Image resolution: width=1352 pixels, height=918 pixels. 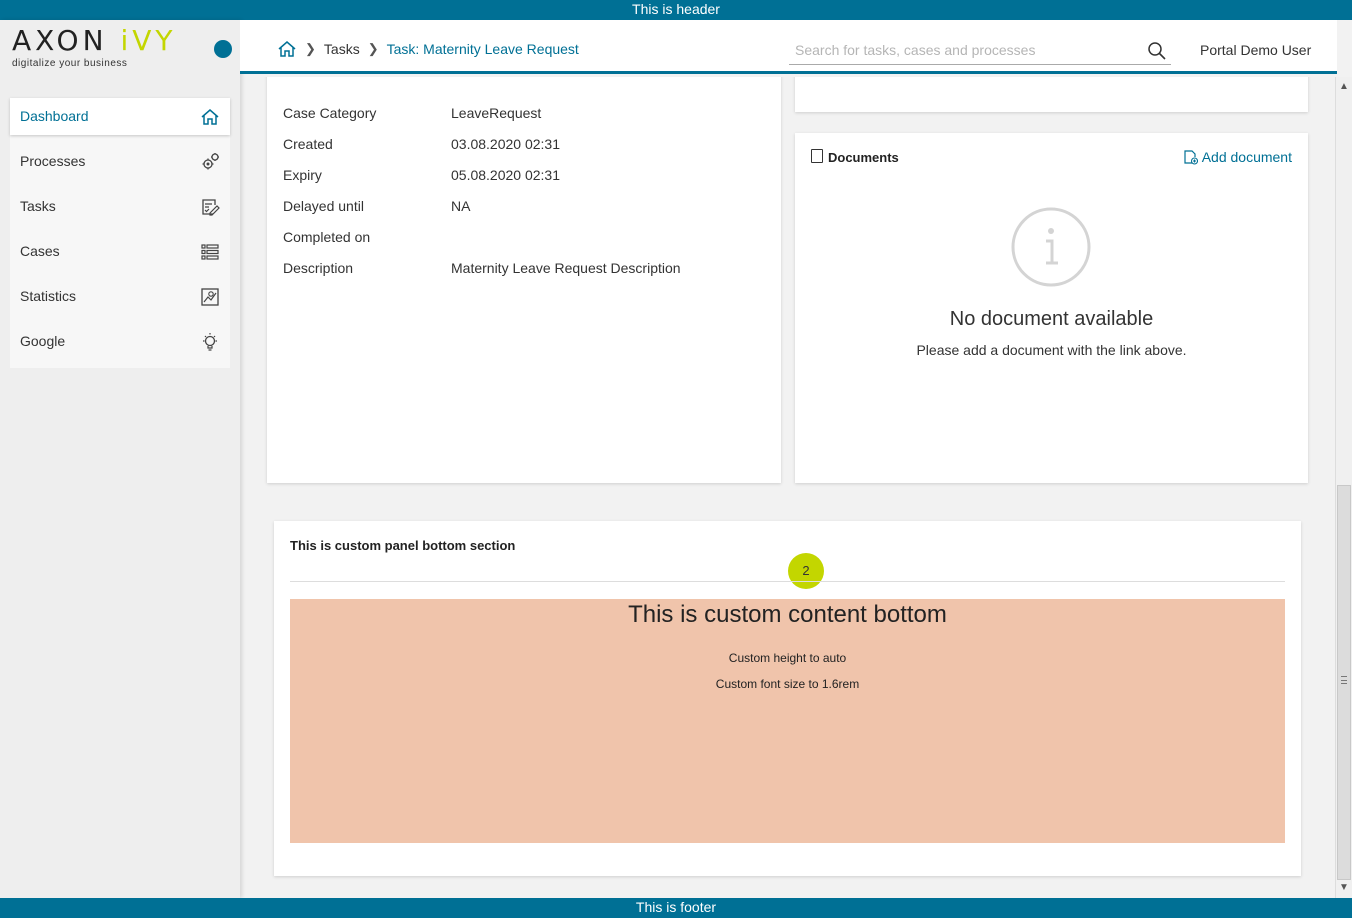 I want to click on detail-value: LeaveRequest, so click(x=496, y=113).